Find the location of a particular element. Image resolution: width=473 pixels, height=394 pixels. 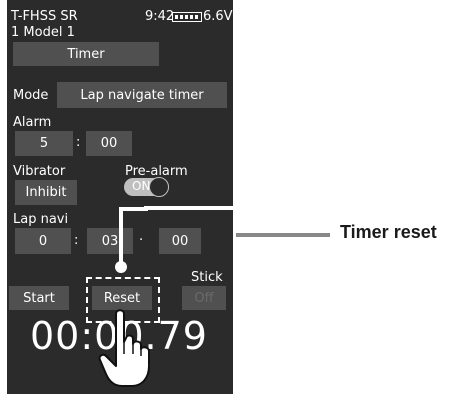

callout-label: Timer reset is located at coordinates (388, 232).